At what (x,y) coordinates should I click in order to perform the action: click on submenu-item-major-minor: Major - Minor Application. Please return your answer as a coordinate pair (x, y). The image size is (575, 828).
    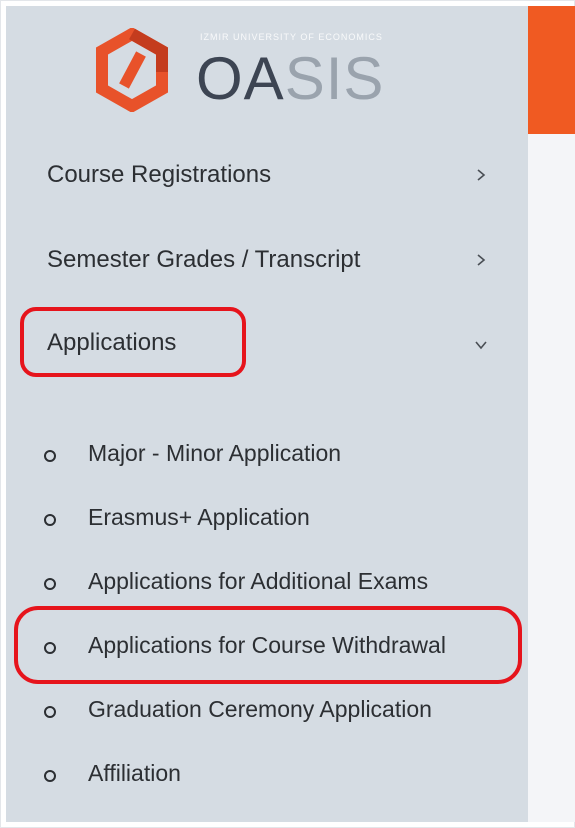
    Looking at the image, I should click on (267, 460).